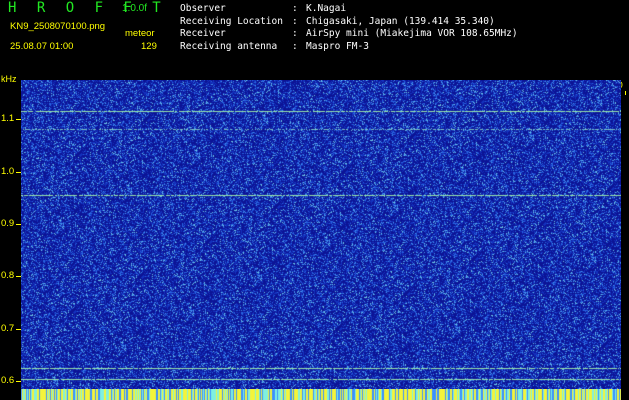 The height and width of the screenshot is (400, 629). What do you see at coordinates (9, 79) in the screenshot?
I see `y-axis-unit: kHz` at bounding box center [9, 79].